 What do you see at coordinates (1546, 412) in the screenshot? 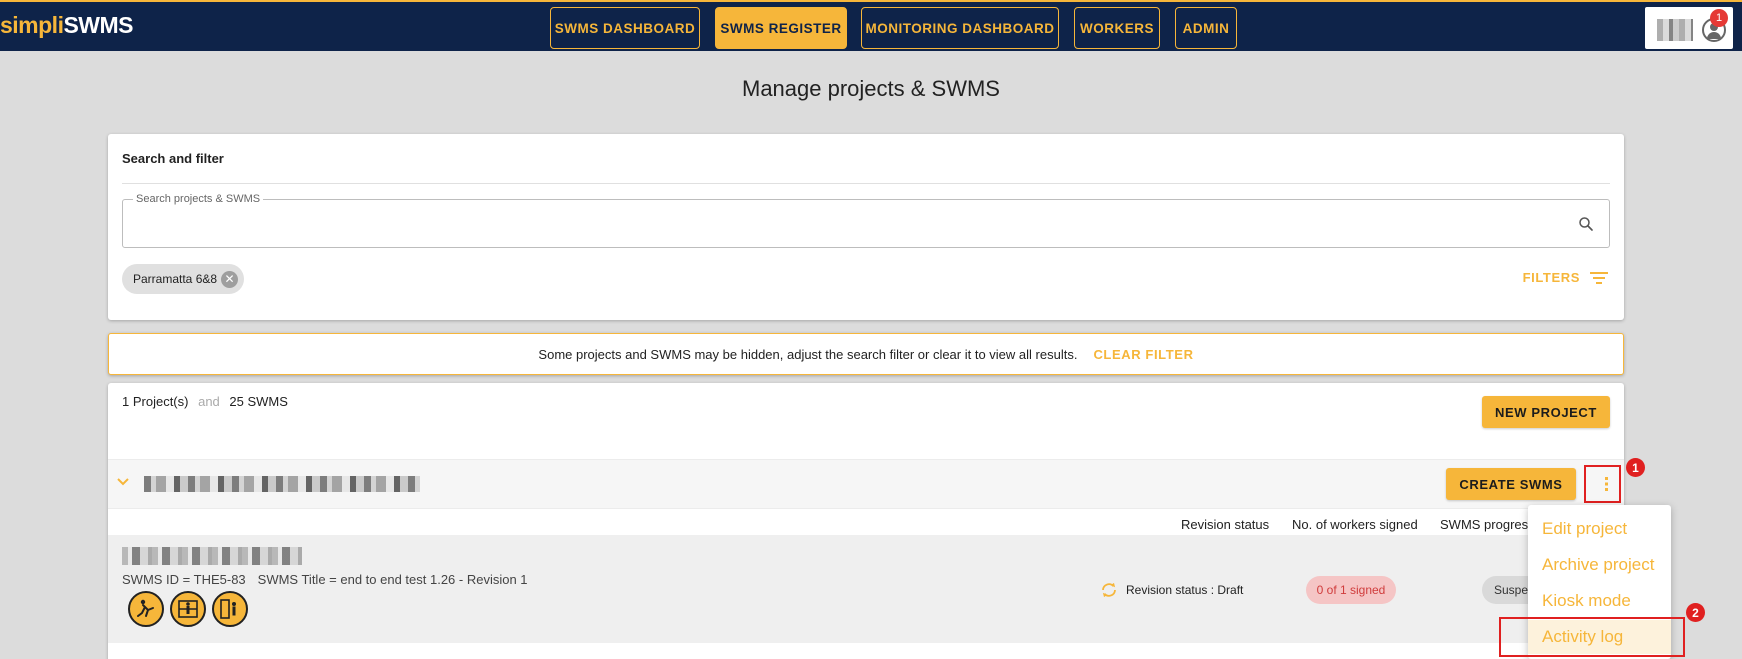
I see `new-project-button: NEW PROJECT` at bounding box center [1546, 412].